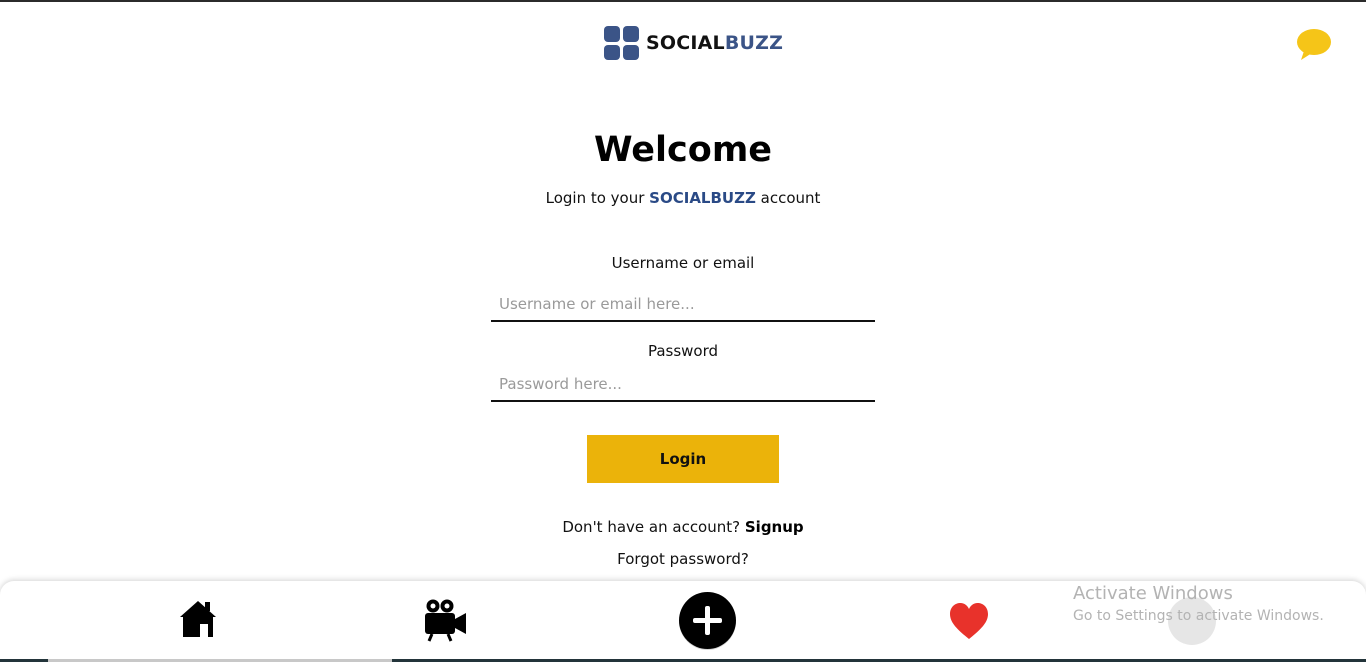 This screenshot has width=1366, height=662. I want to click on forgot-password-link: Forgot password?, so click(683, 559).